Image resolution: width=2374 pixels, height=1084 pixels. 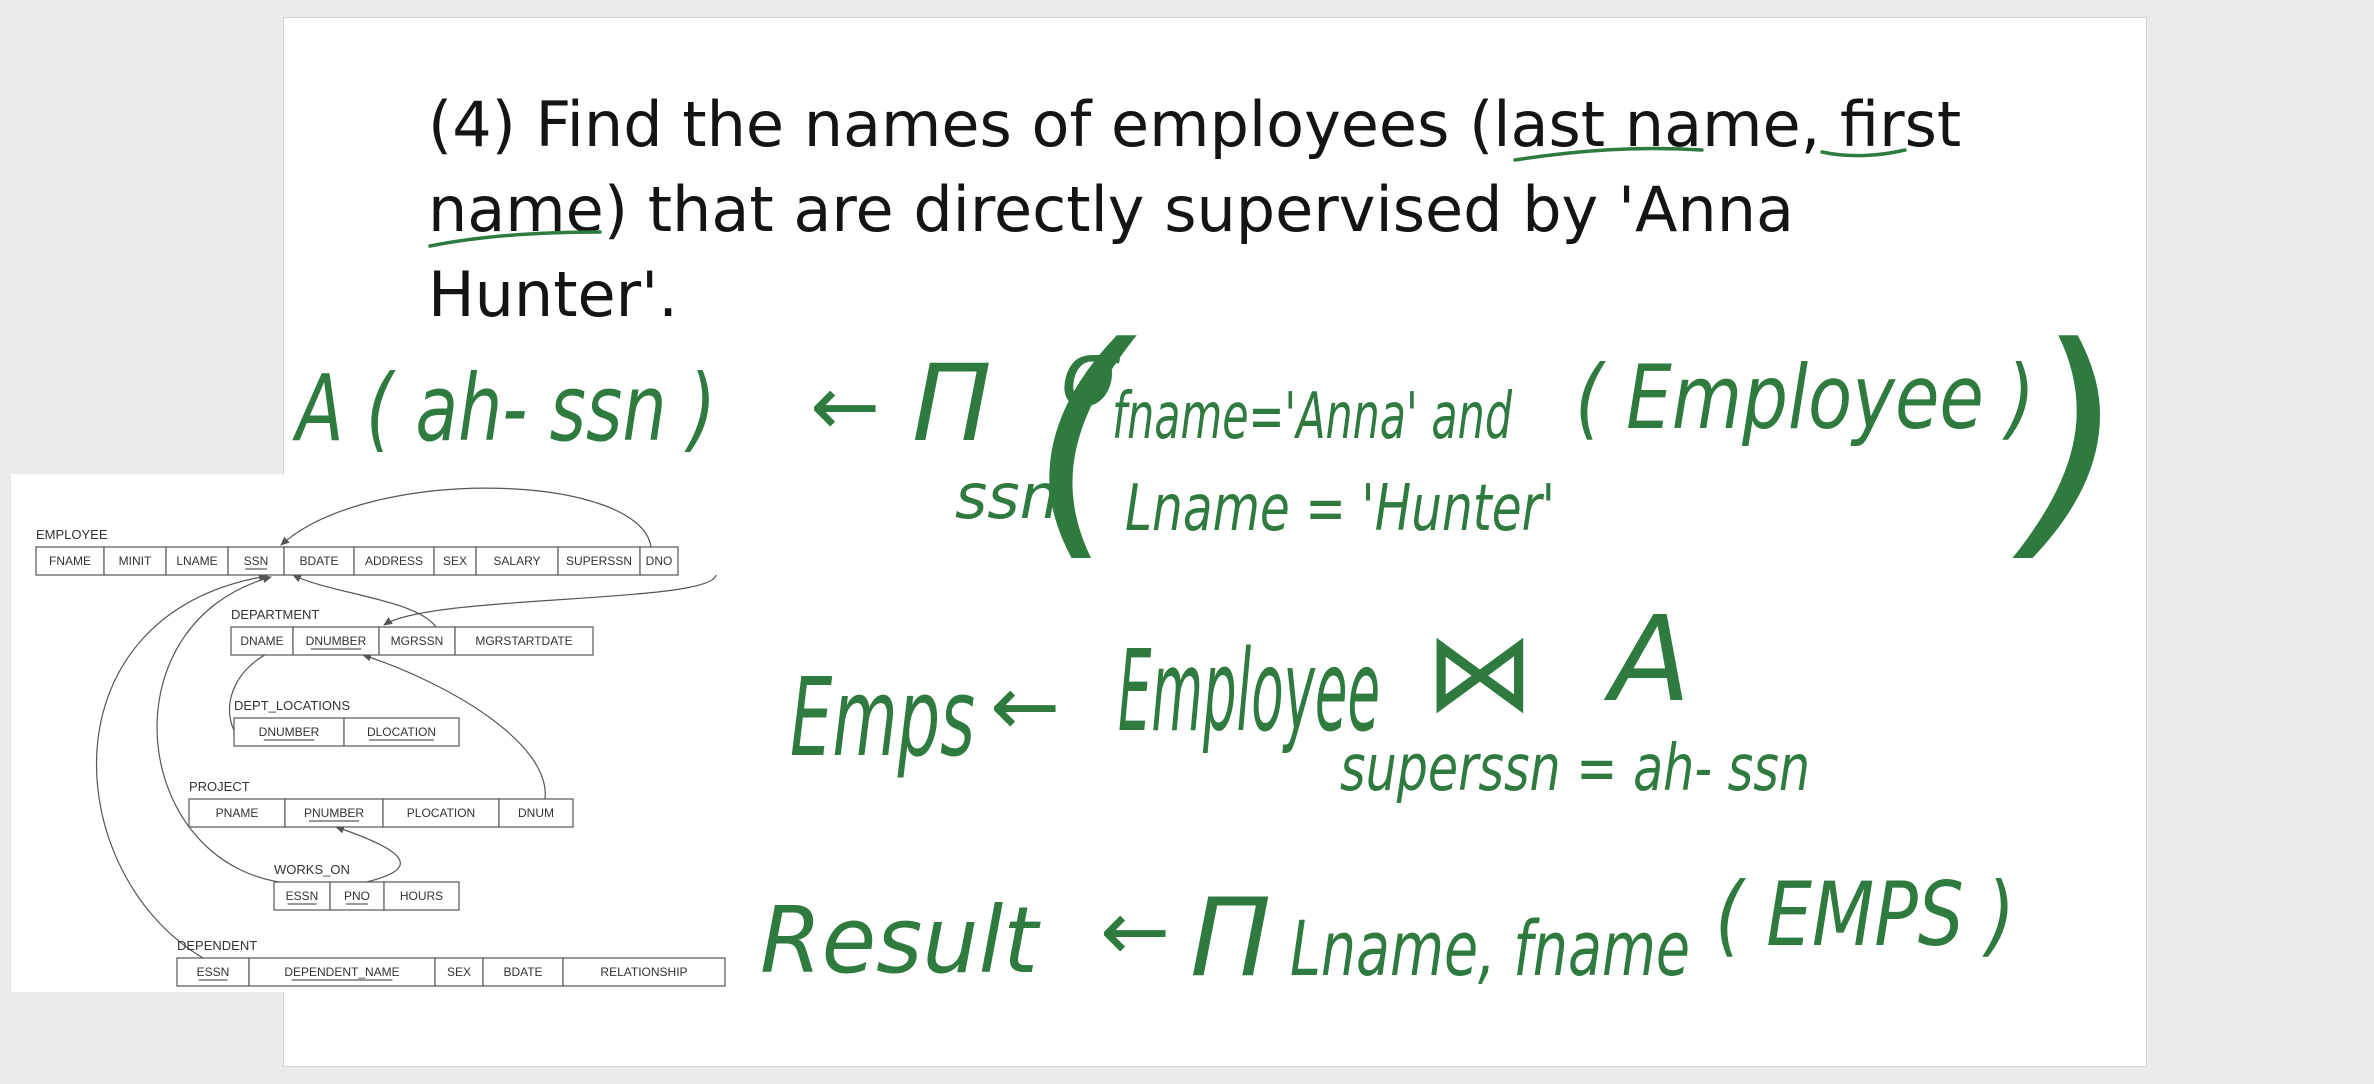 I want to click on attribute-name: PLOCATION, so click(x=441, y=813).